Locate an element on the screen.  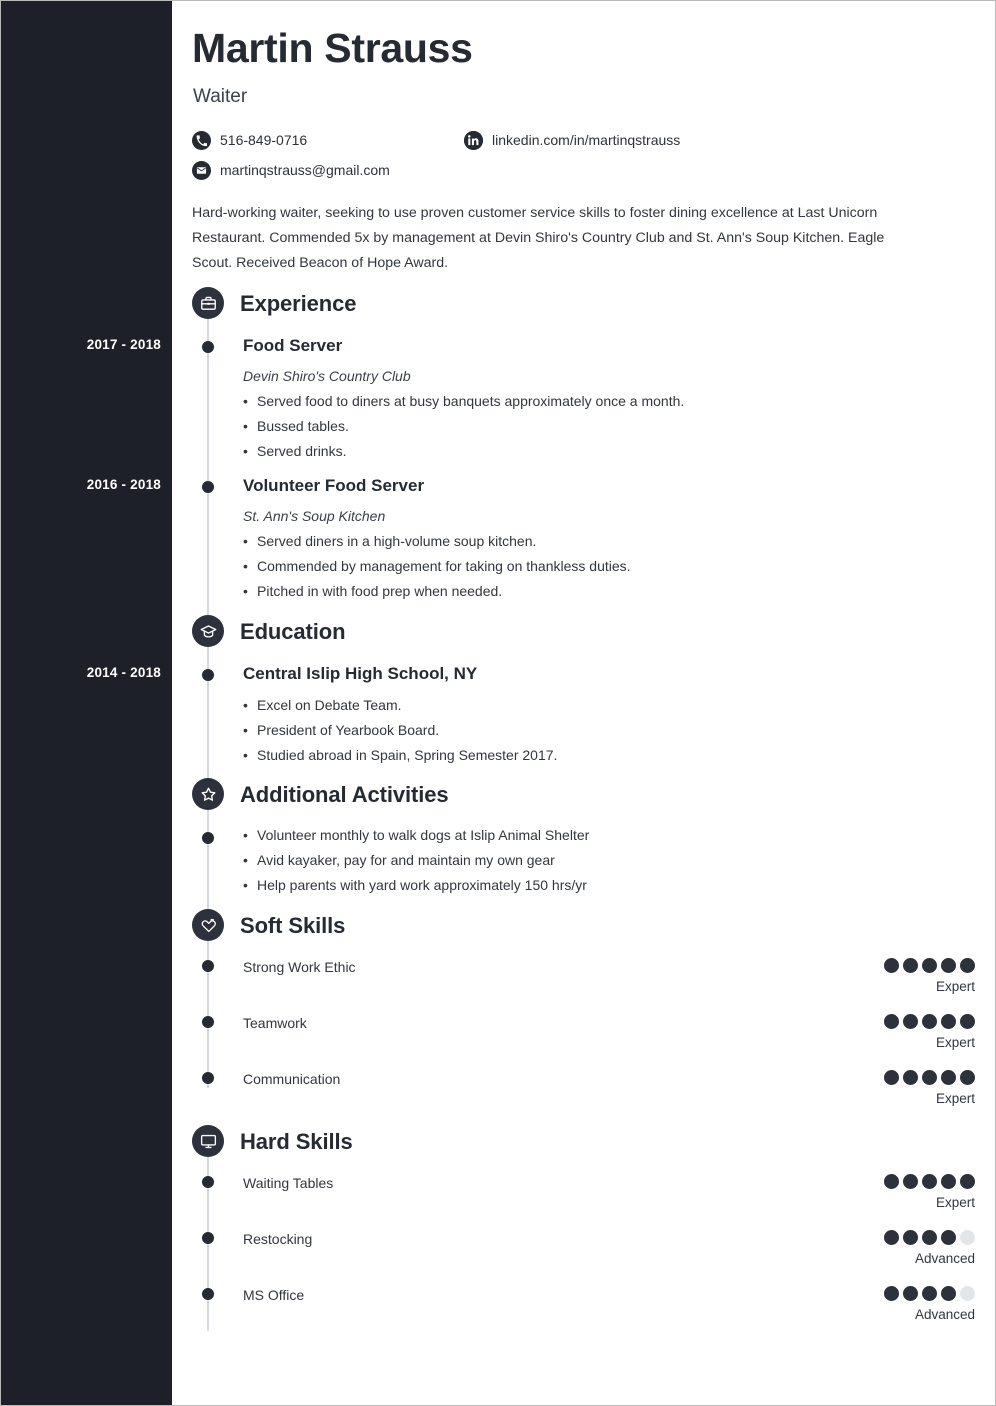
experience-entry-title: Volunteer Food Server is located at coordinates (334, 485).